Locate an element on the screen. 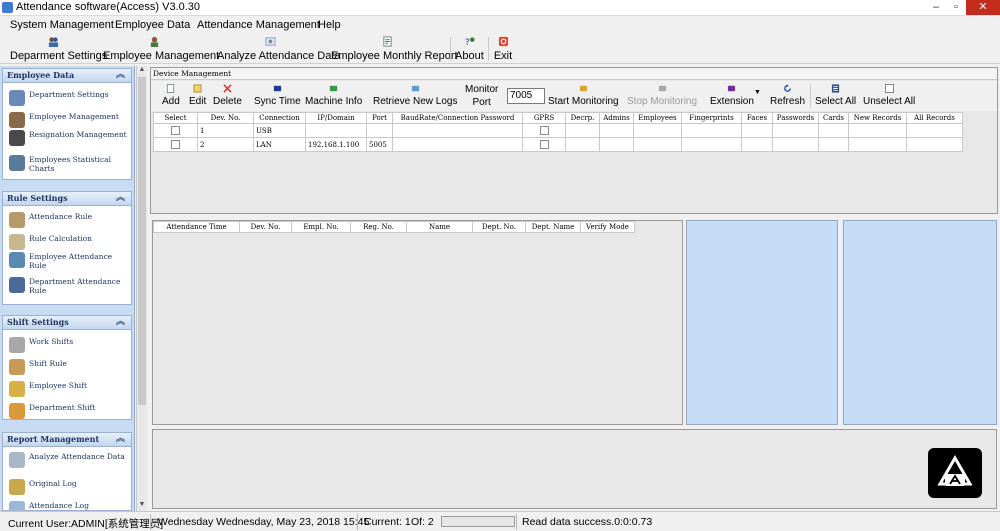 Image resolution: width=1000 pixels, height=531 pixels. menu-attendance-management: Attendance Management is located at coordinates (258, 25).